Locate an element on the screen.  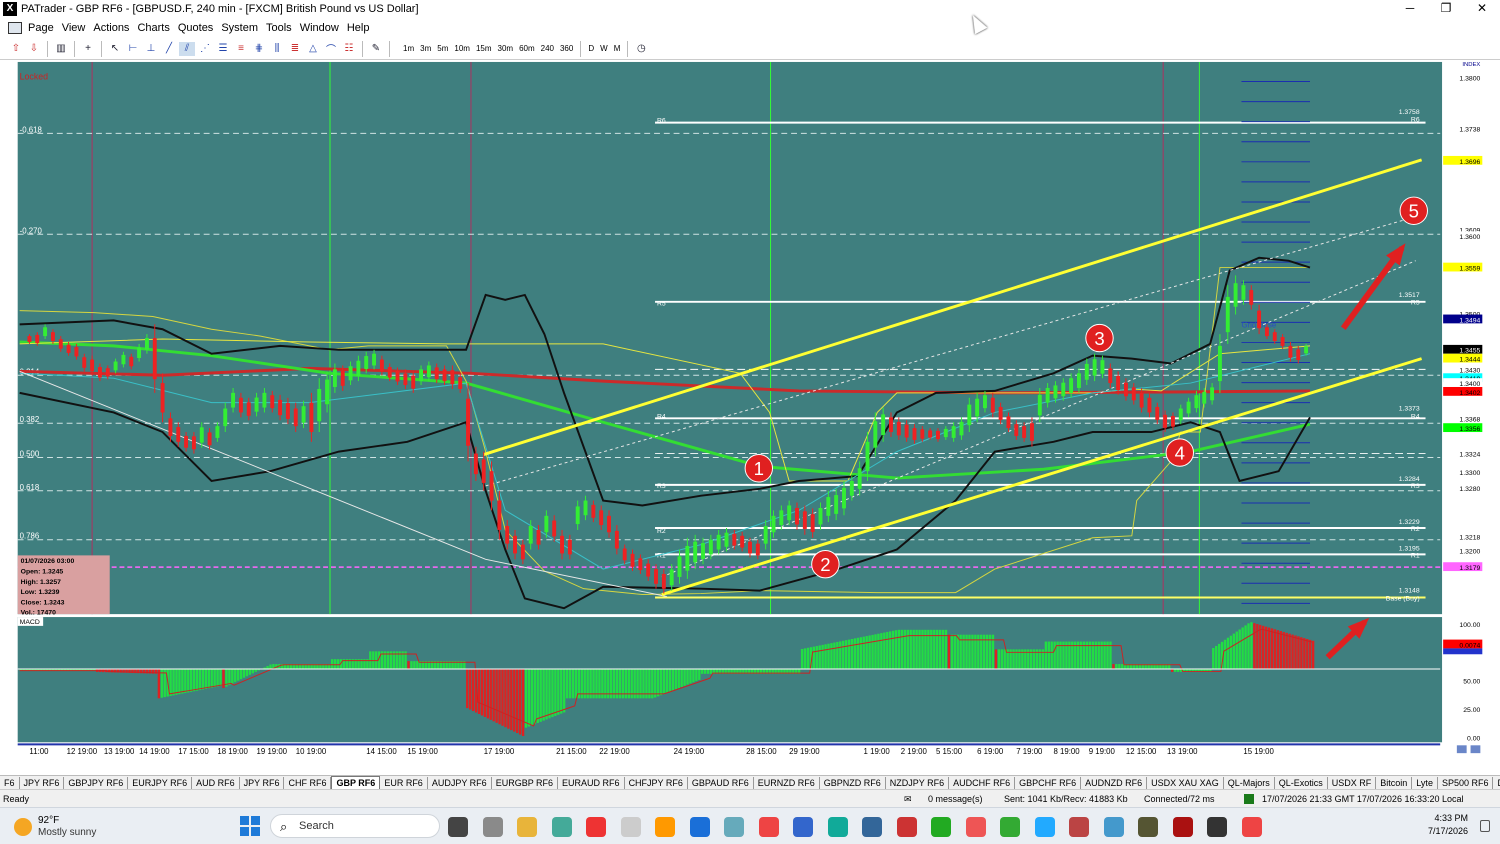
network-icon is located at coordinates (734, 827).